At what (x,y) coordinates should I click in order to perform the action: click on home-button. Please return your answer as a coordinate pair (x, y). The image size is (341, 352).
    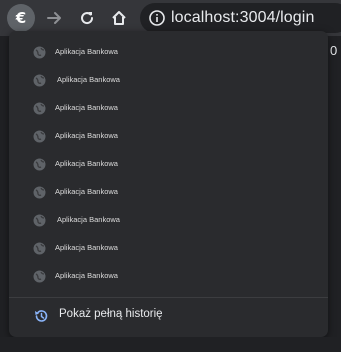
    Looking at the image, I should click on (119, 18).